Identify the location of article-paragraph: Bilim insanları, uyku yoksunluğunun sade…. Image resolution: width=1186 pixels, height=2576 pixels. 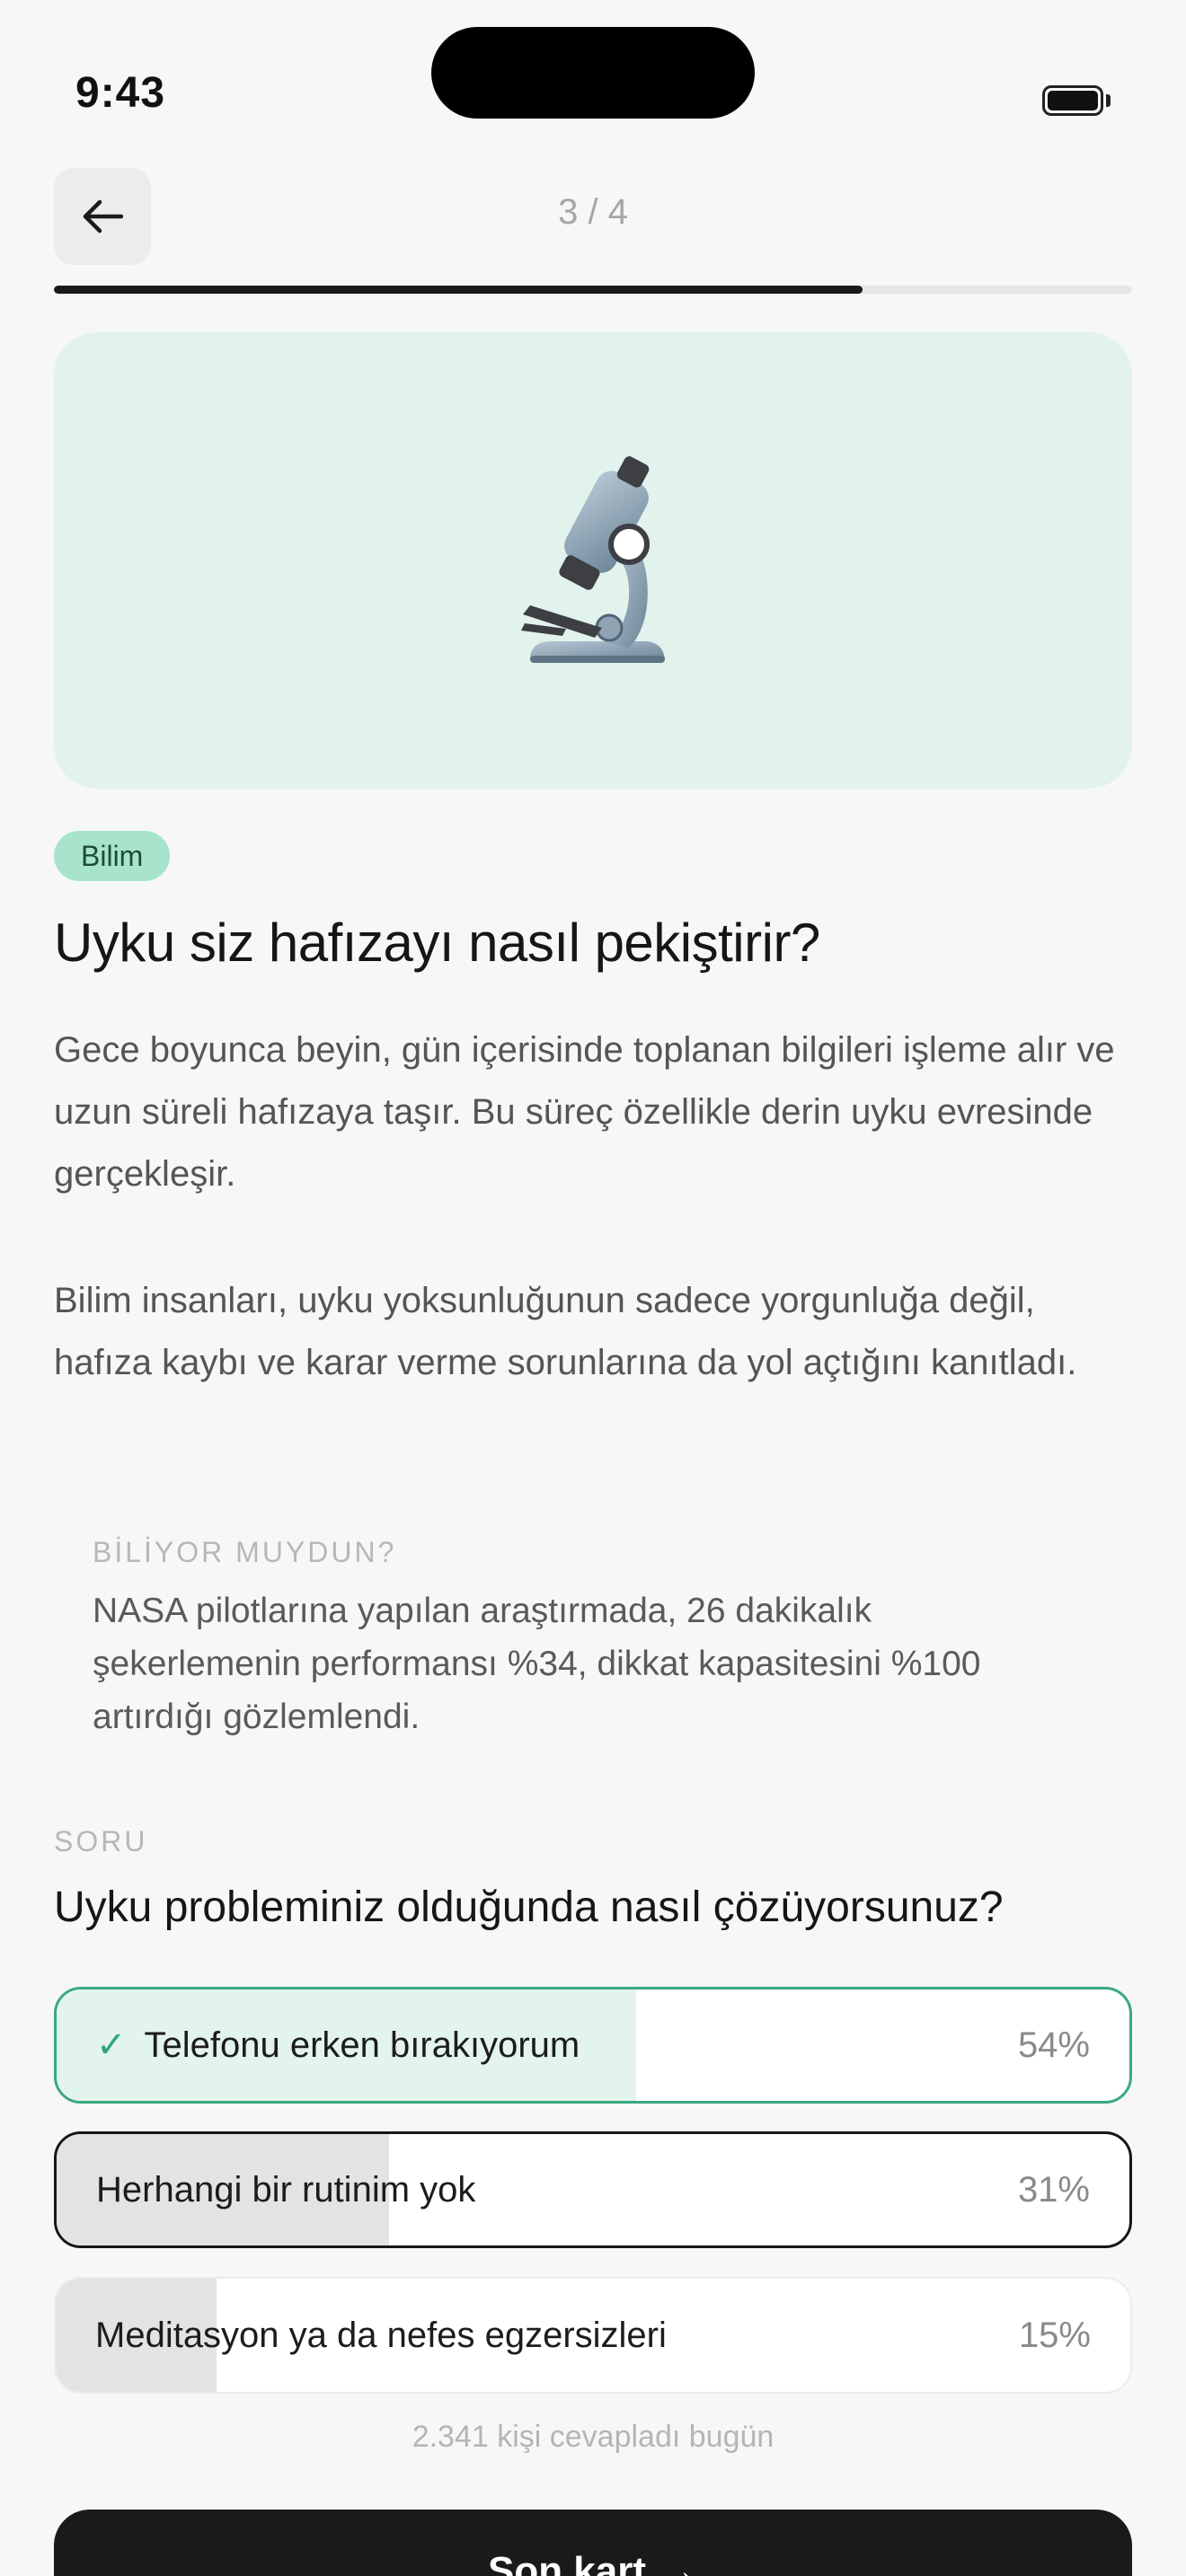
(565, 1331).